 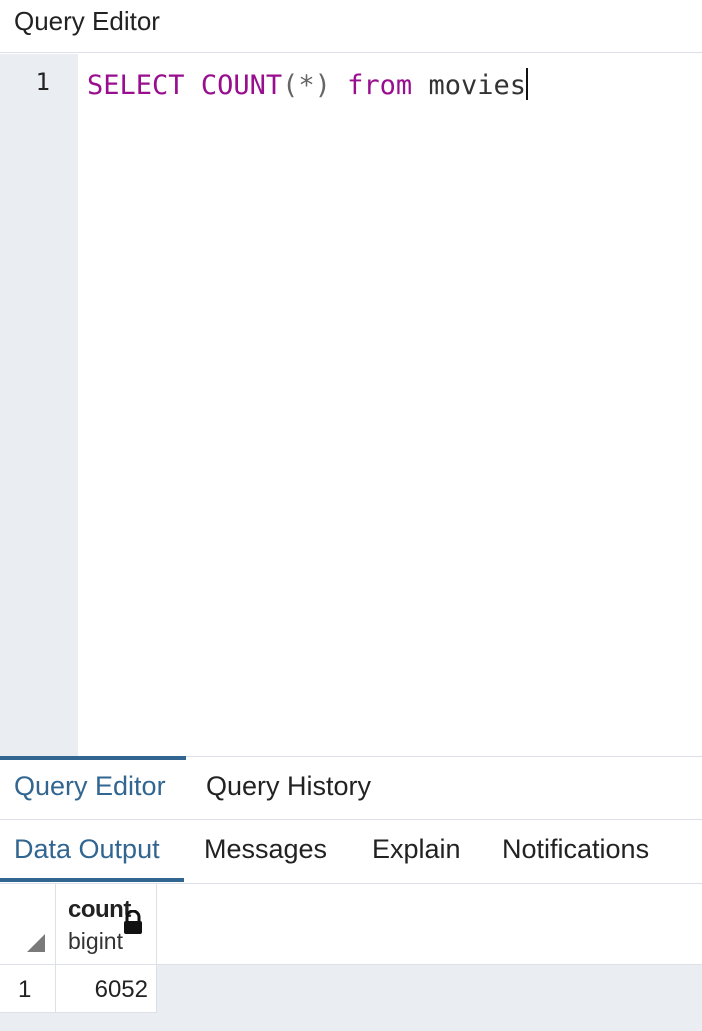 I want to click on panel-title: Query Editor, so click(x=87, y=21).